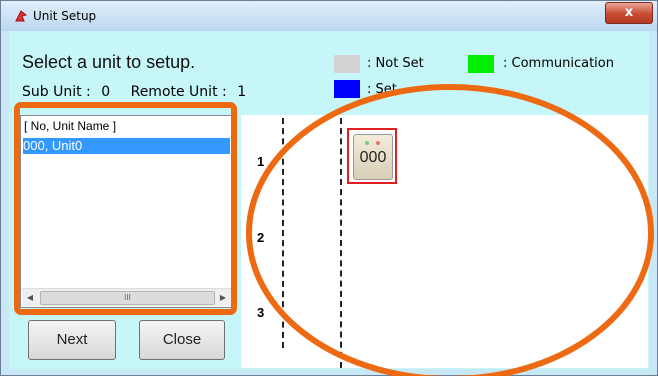 This screenshot has height=376, width=658. Describe the element at coordinates (223, 297) in the screenshot. I see `scroll-right-icon: ▶` at that location.